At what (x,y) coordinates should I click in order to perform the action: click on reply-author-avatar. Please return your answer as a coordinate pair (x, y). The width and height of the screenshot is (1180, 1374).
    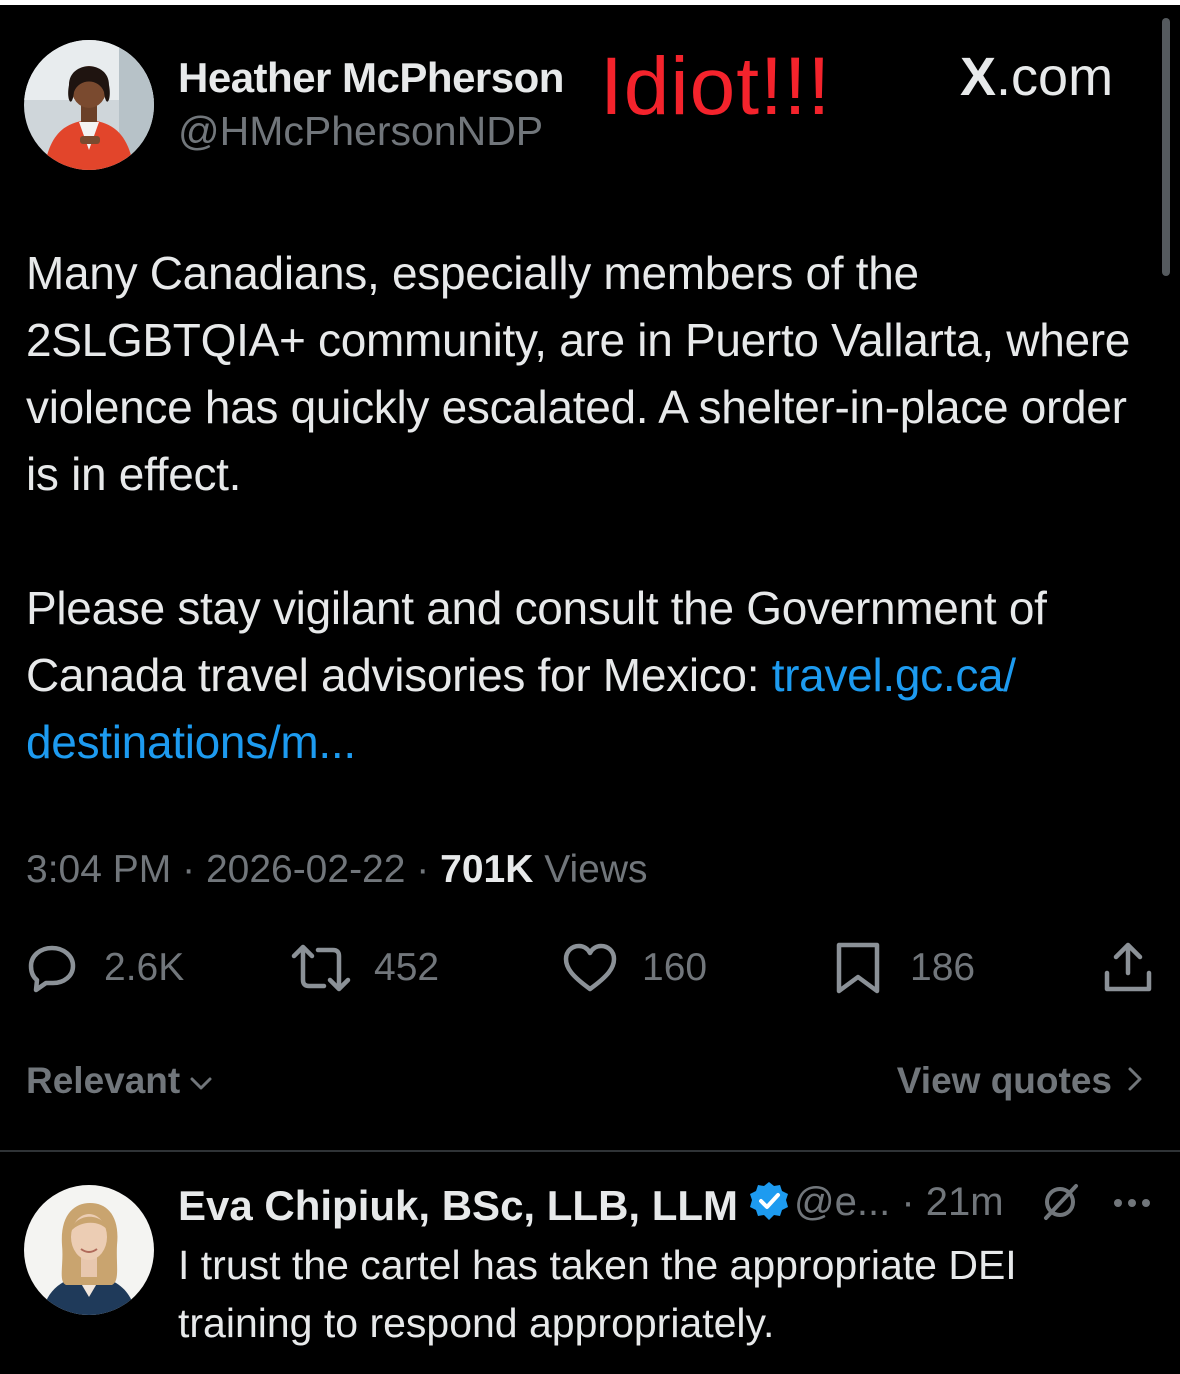
    Looking at the image, I should click on (89, 1250).